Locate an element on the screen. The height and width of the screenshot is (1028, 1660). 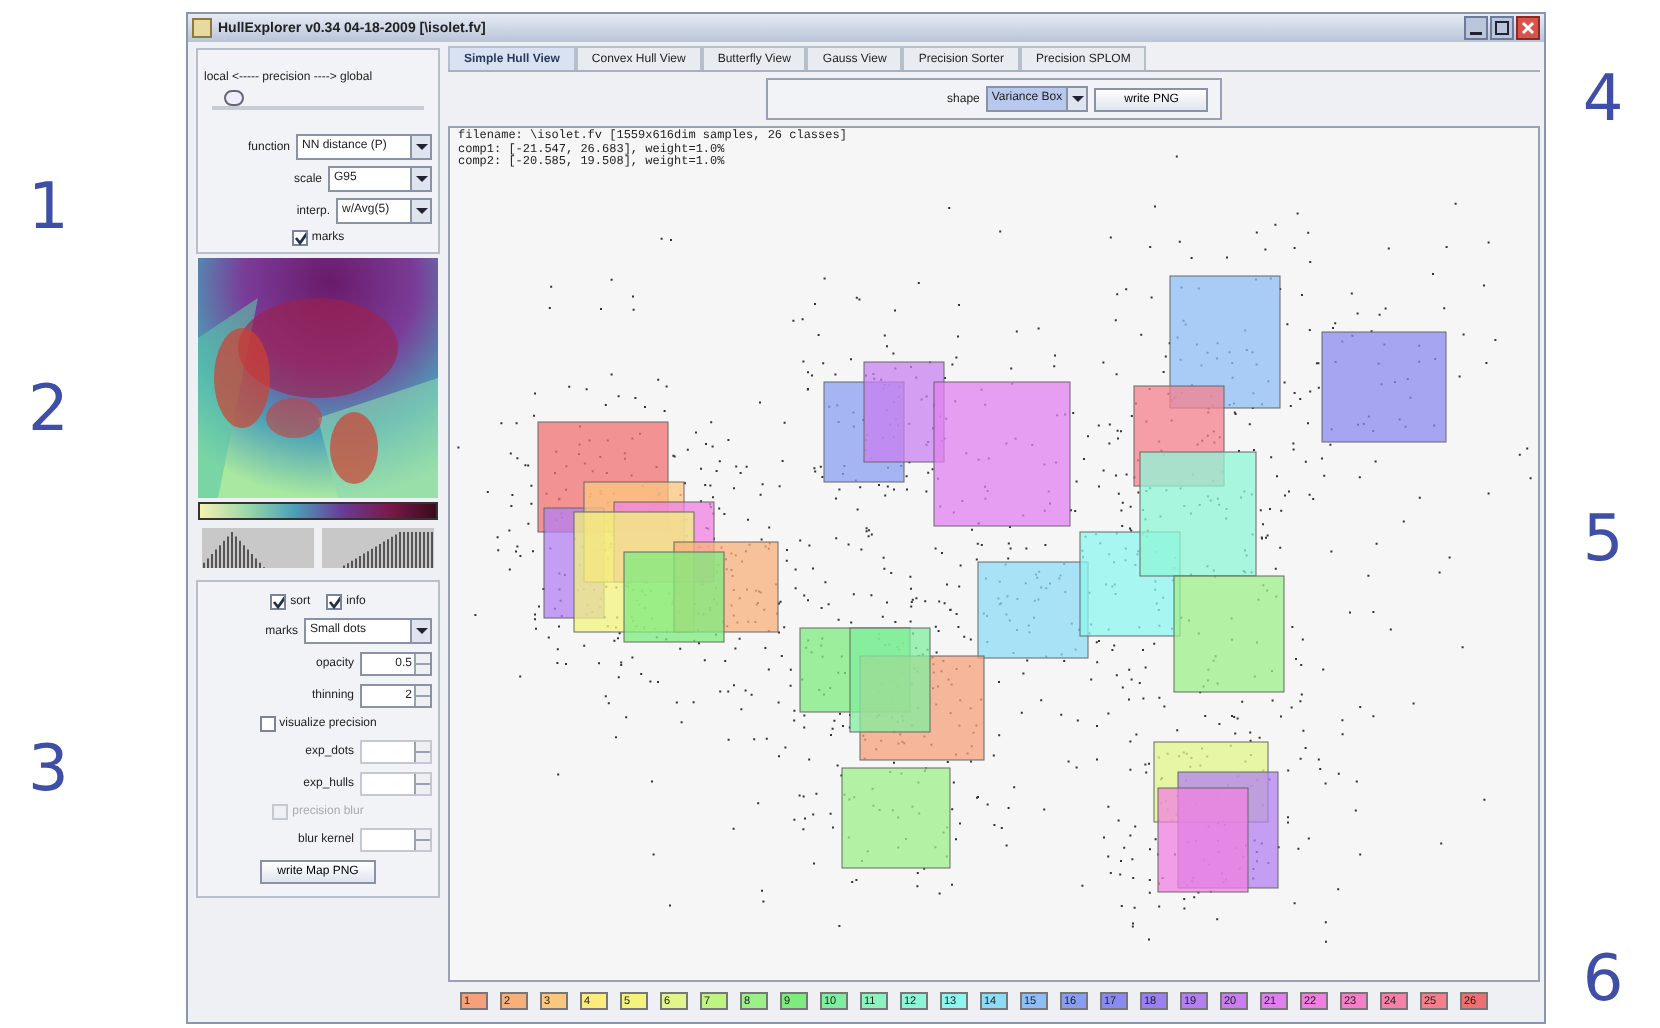
close-icon is located at coordinates (1528, 28).